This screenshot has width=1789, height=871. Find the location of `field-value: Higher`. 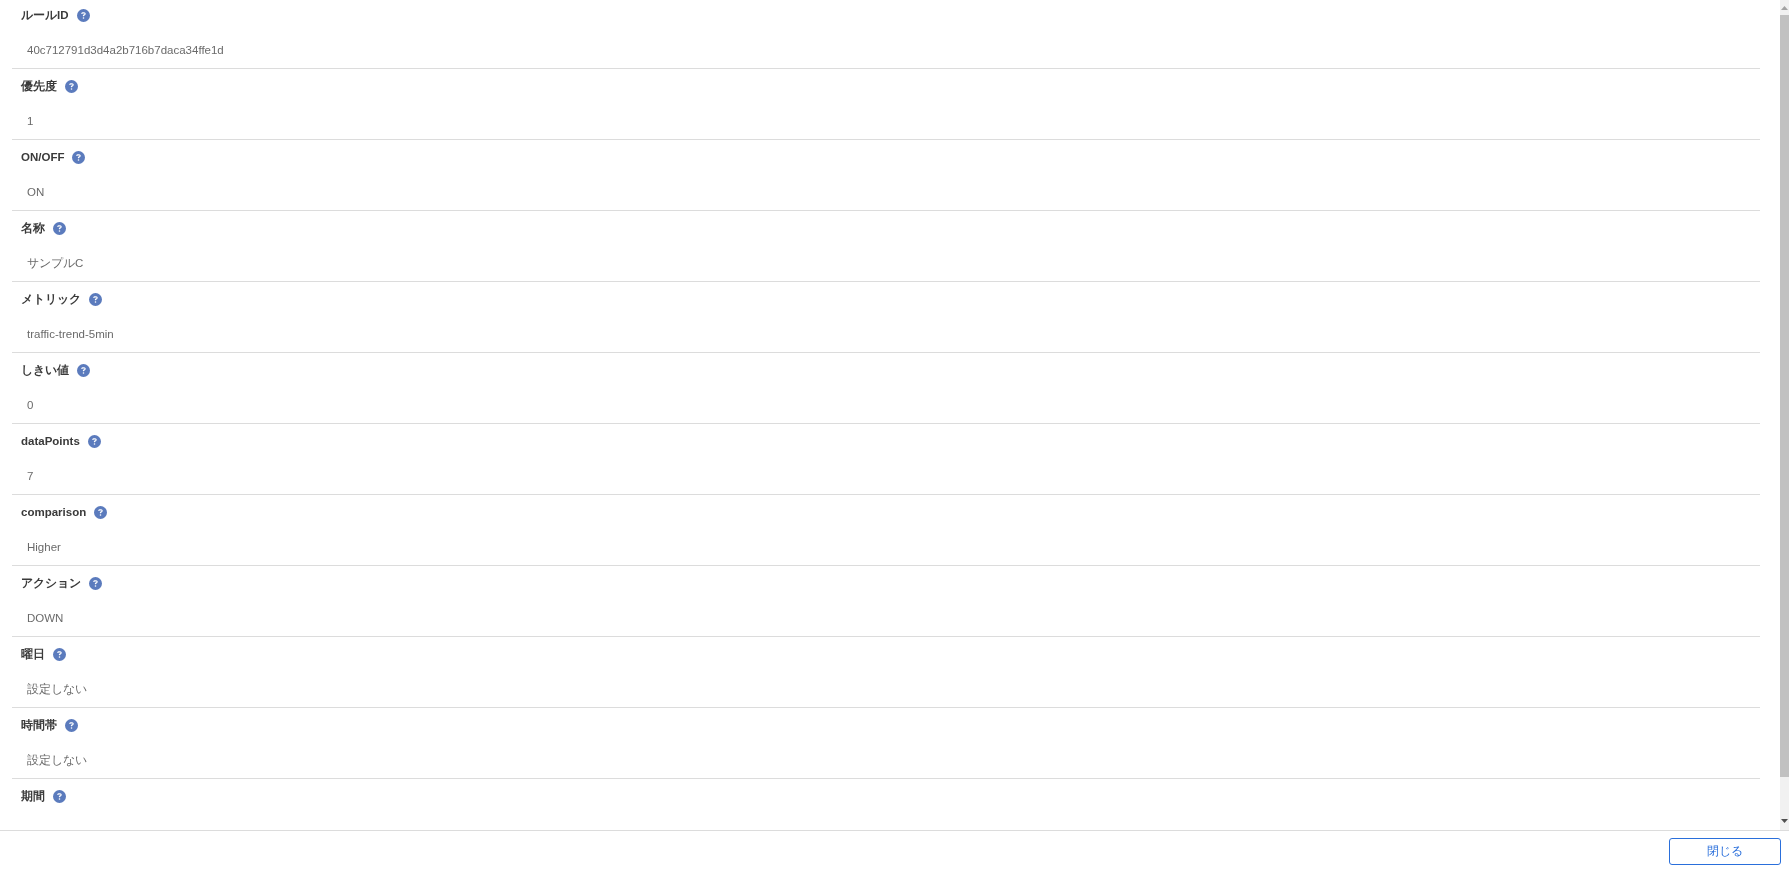

field-value: Higher is located at coordinates (44, 547).